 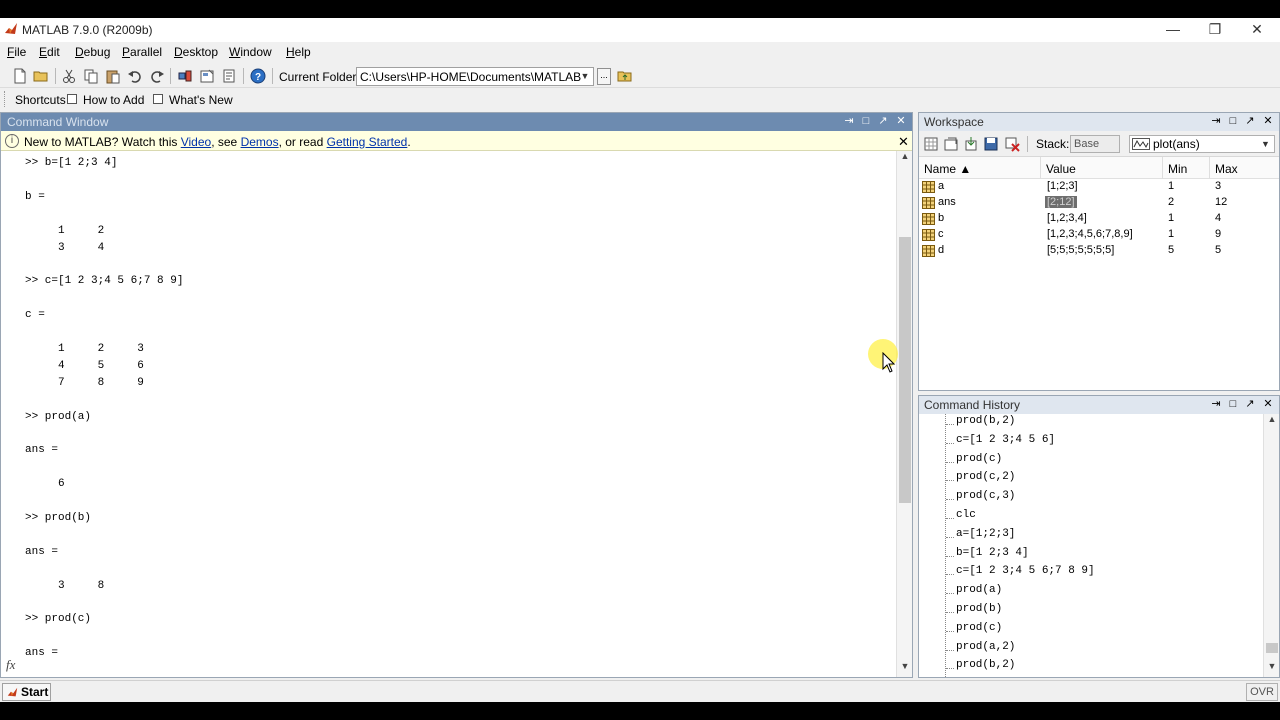 I want to click on current-folder-input: C:\Users\HP-HOME\Documents\MATLAB, so click(x=475, y=76).